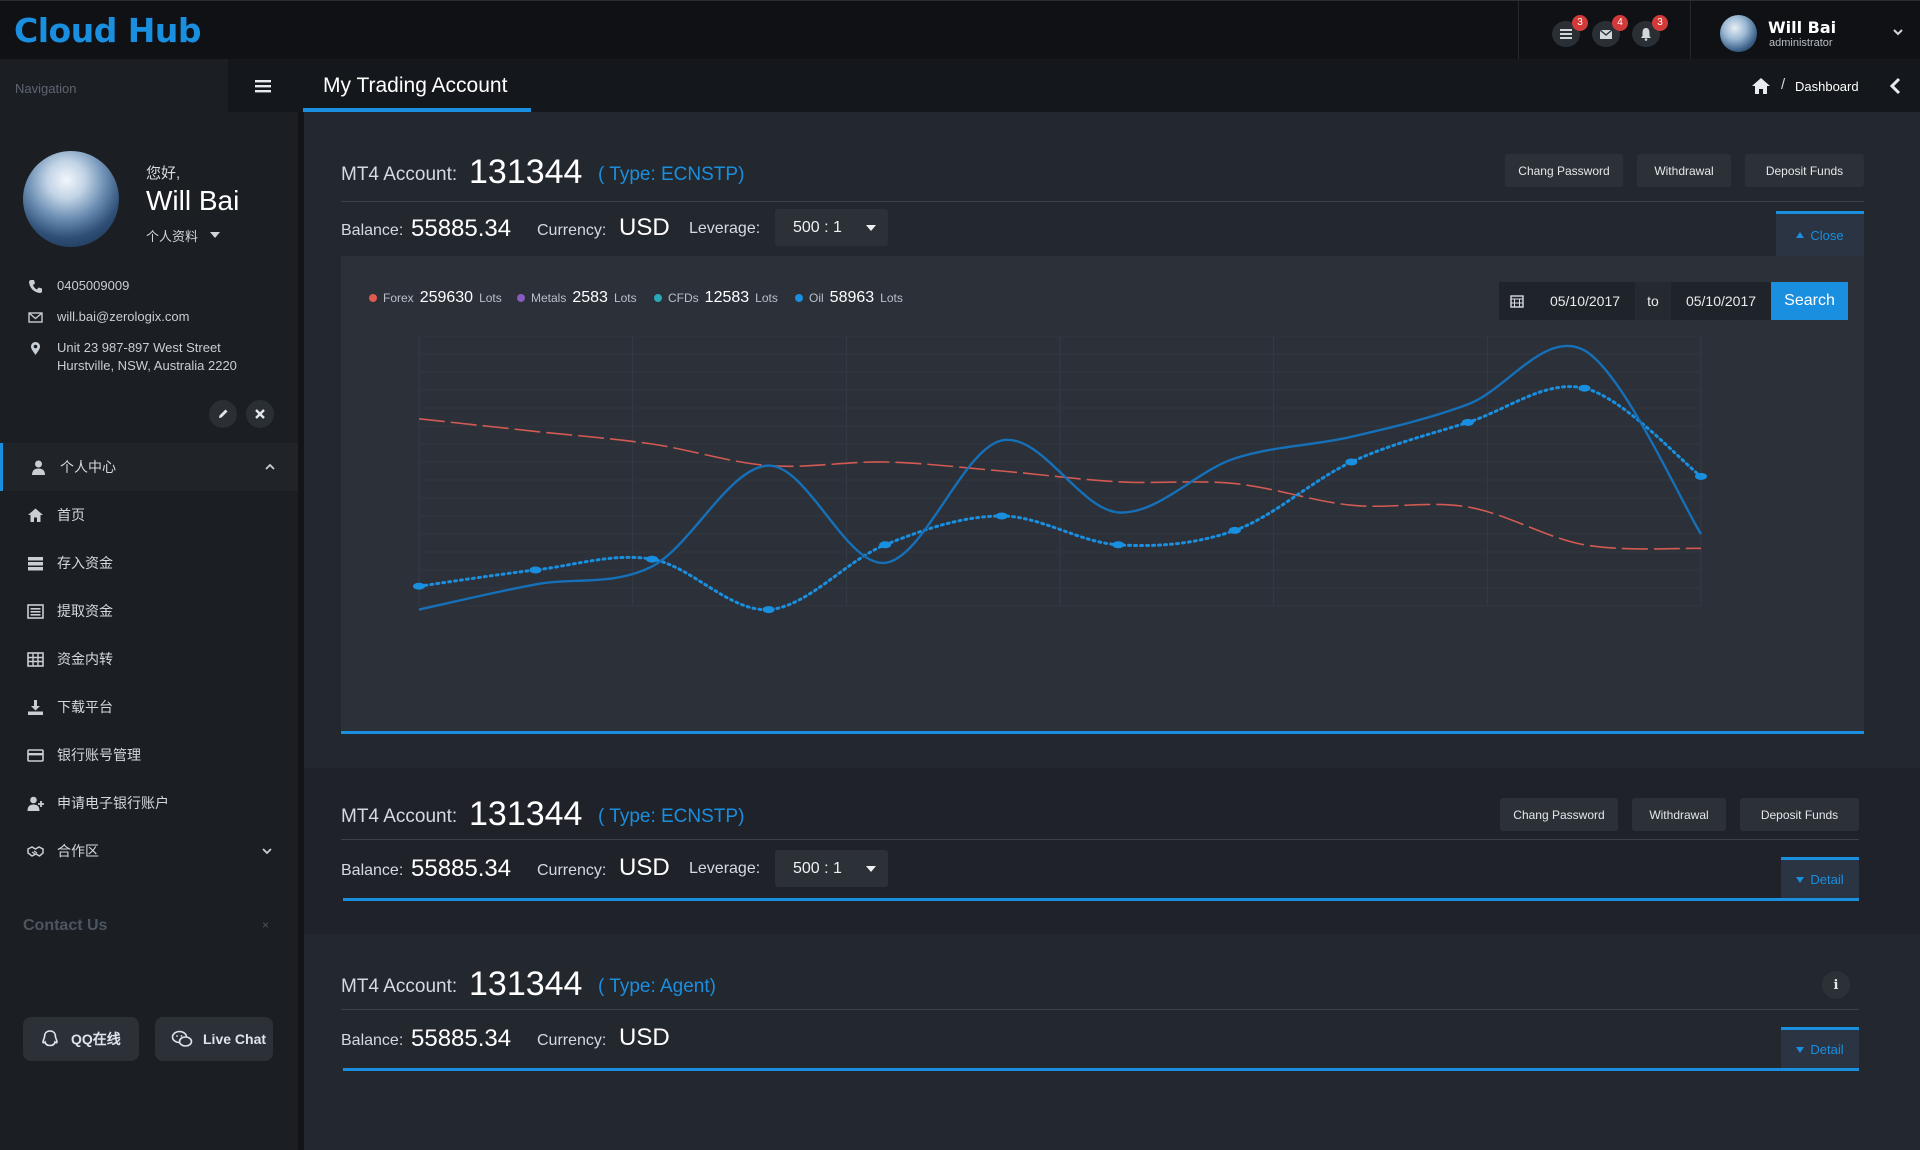 This screenshot has height=1150, width=1920. Describe the element at coordinates (727, 297) in the screenshot. I see `legend-value: 12583` at that location.